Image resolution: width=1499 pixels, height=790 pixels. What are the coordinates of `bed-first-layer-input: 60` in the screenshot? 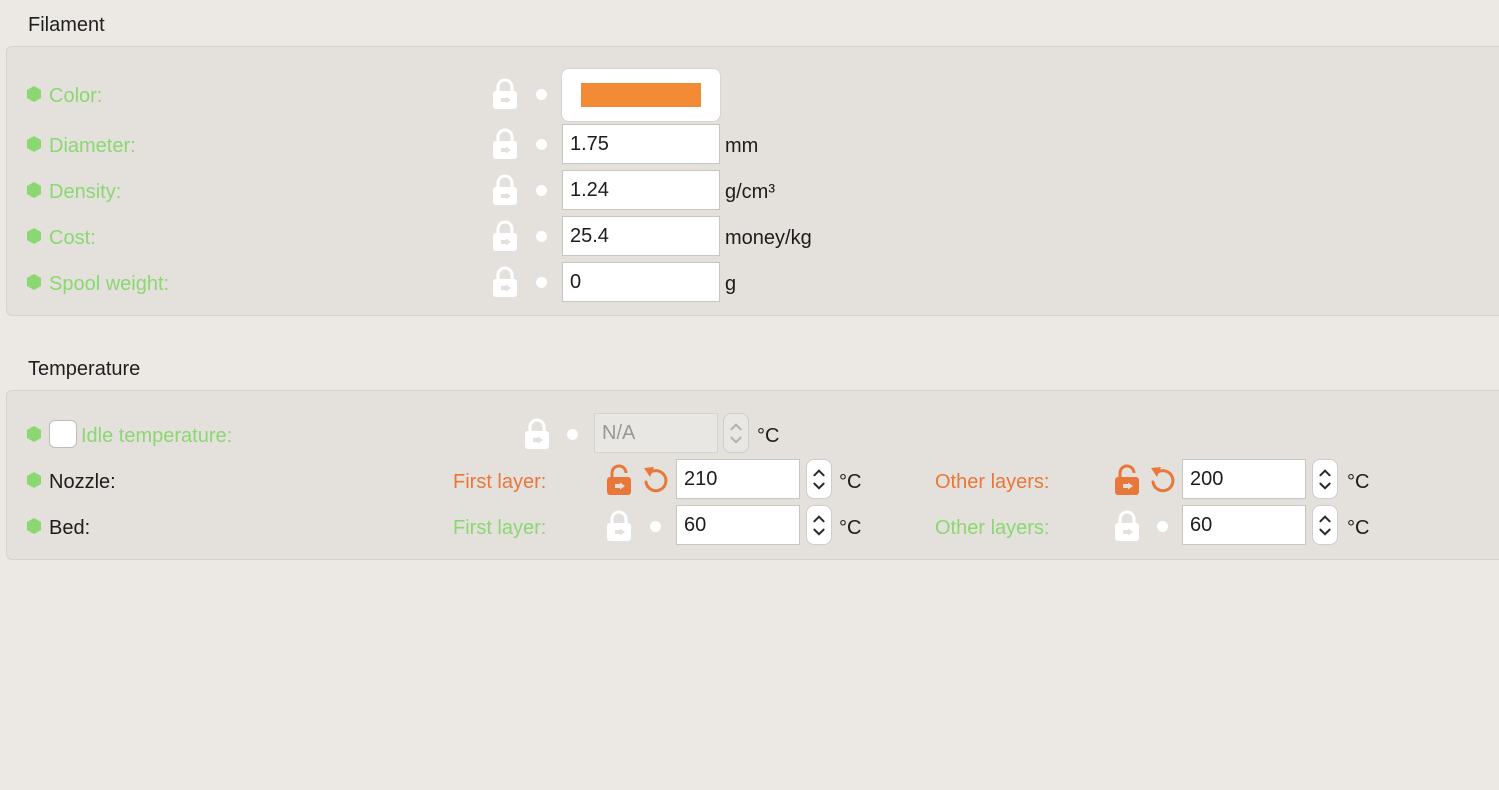 It's located at (738, 525).